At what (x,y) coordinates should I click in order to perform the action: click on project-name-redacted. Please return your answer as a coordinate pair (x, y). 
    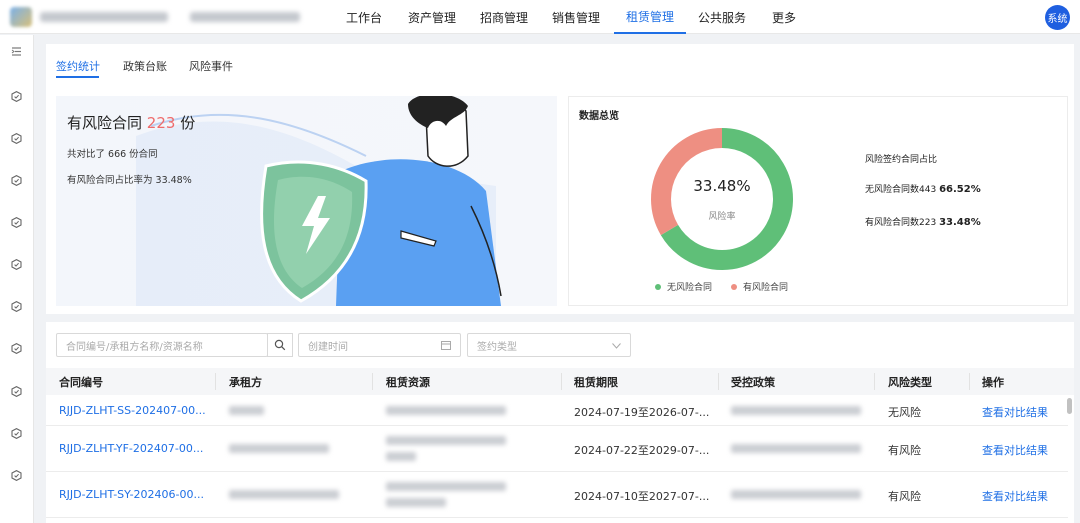
    Looking at the image, I should click on (245, 17).